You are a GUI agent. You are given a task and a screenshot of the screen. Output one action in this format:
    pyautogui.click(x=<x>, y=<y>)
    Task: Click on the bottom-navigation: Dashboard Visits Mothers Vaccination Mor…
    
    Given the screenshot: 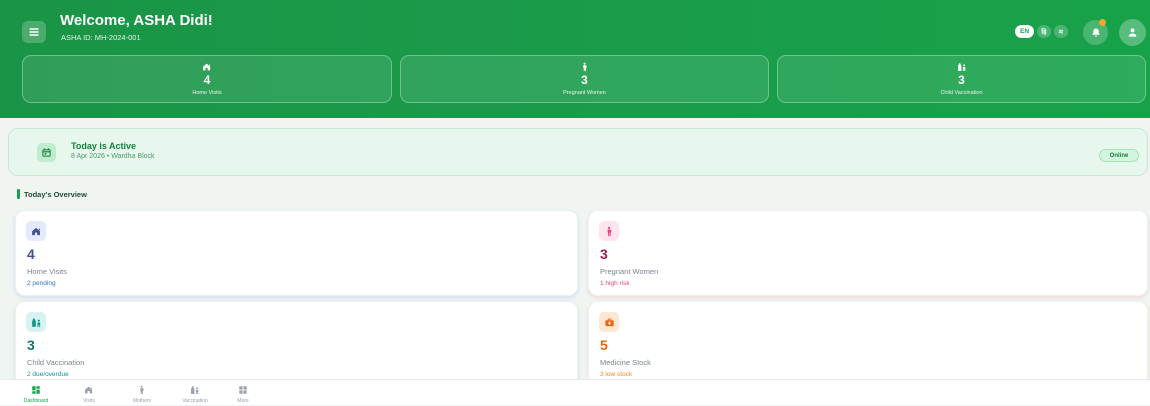 What is the action you would take?
    pyautogui.click(x=575, y=392)
    